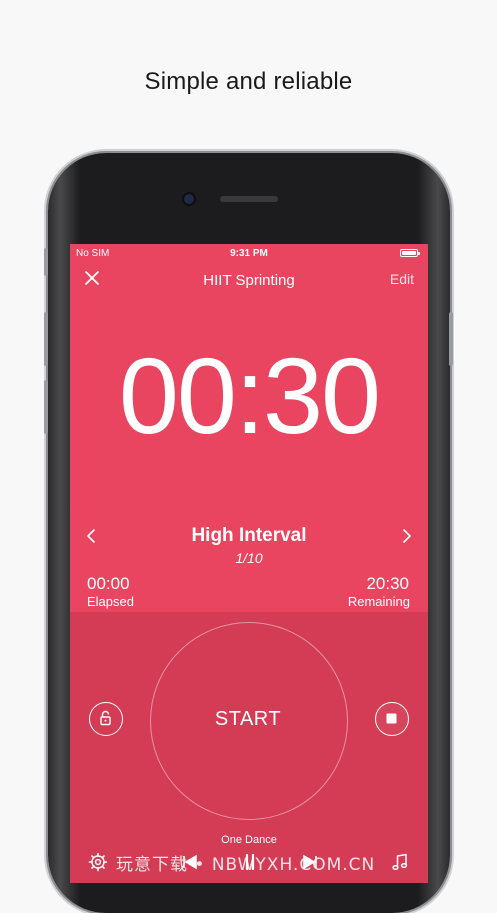 The height and width of the screenshot is (913, 497). I want to click on status-time: 9:31 PM, so click(249, 253).